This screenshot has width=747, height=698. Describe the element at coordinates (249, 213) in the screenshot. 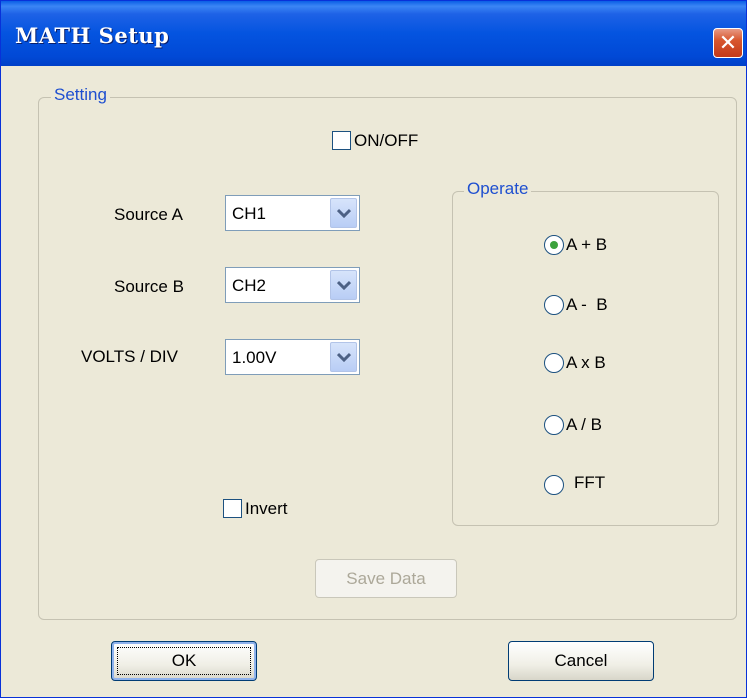

I see `source-a-value: CH1` at that location.